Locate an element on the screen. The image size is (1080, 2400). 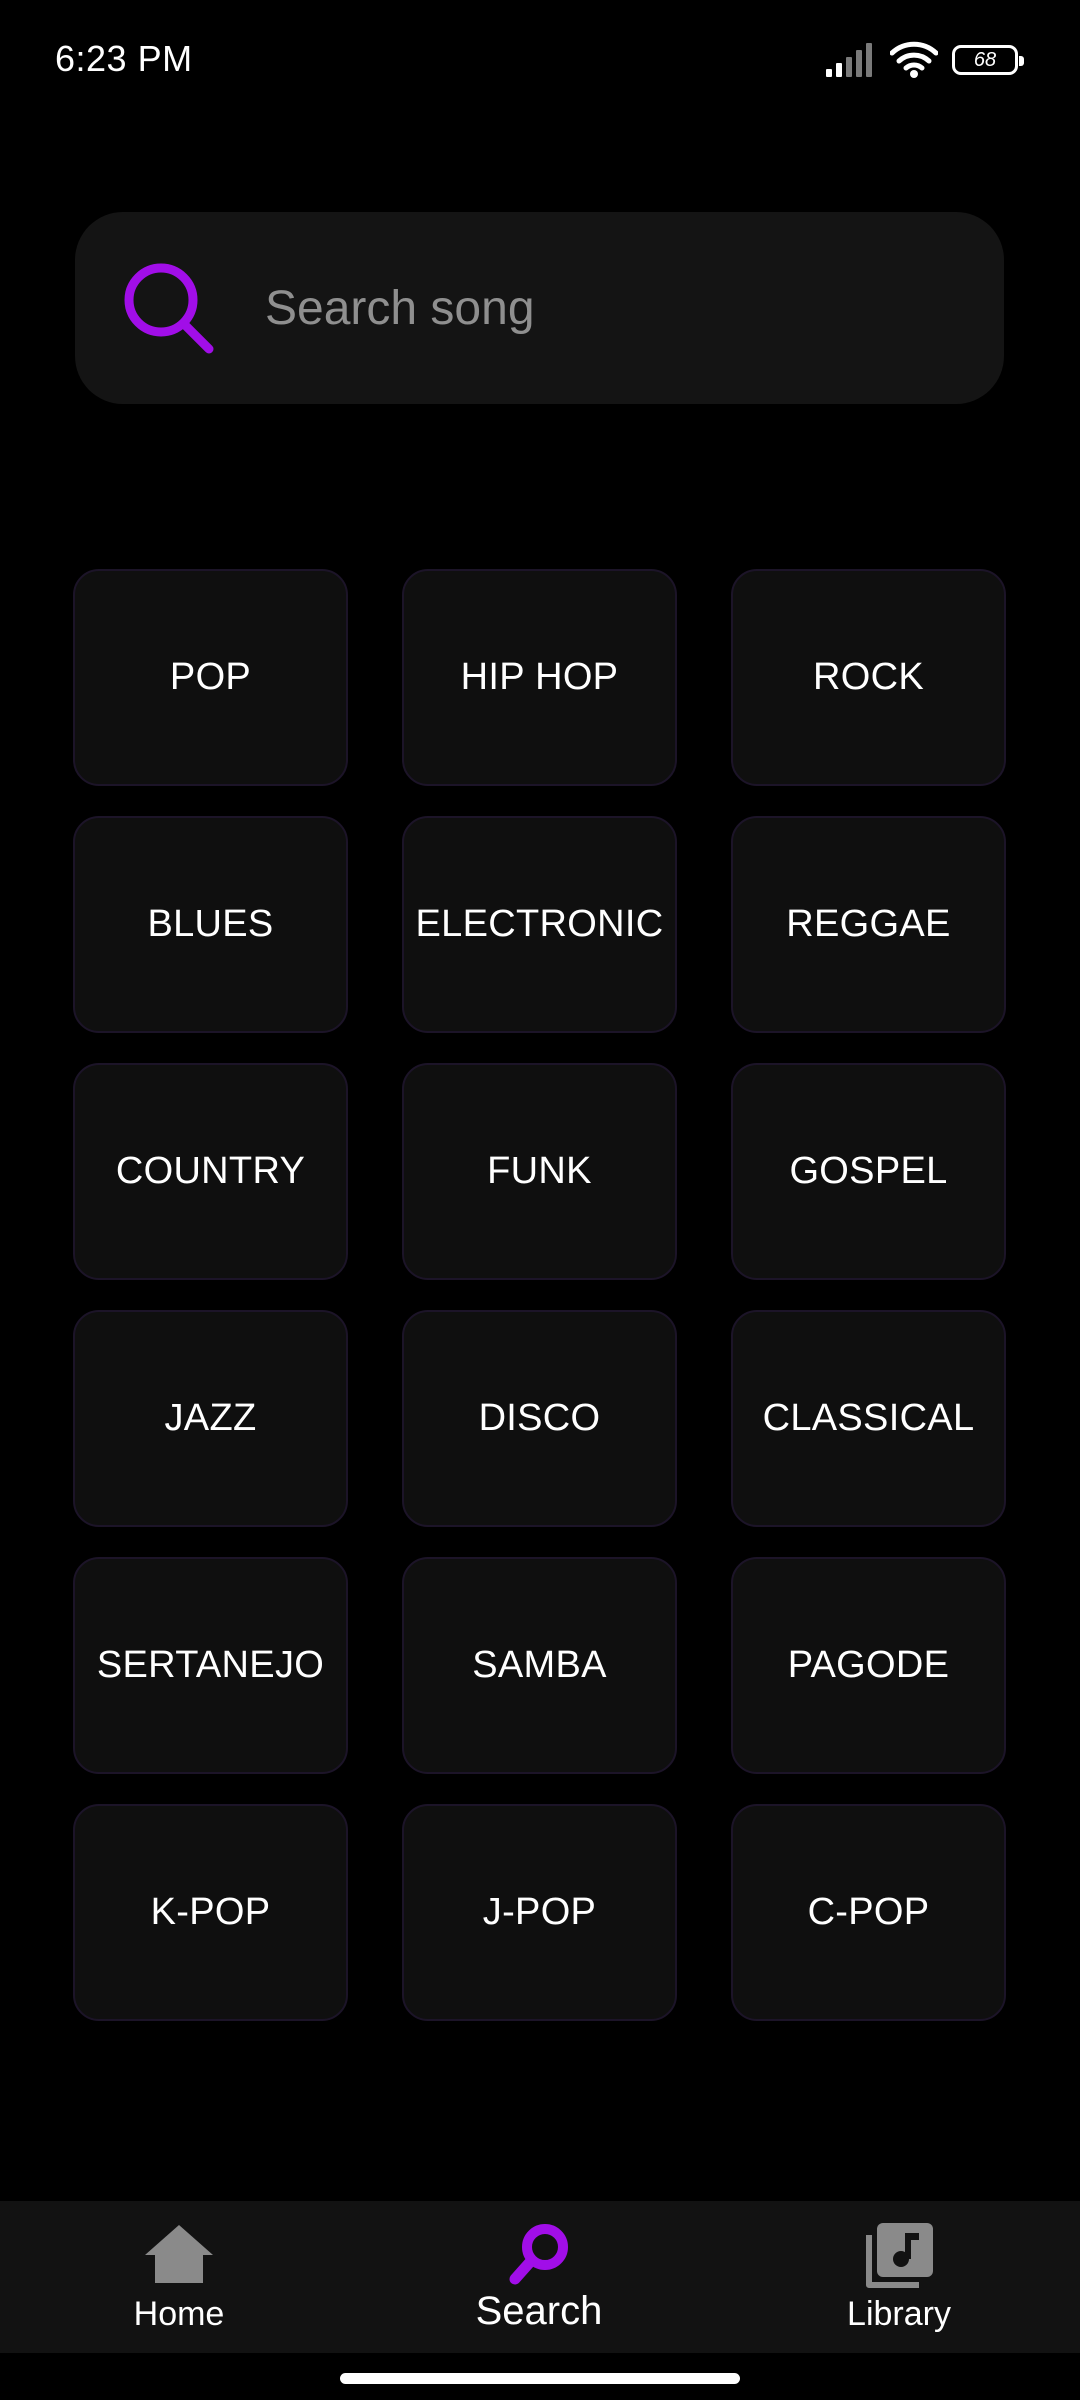
nav-item-search: Search is located at coordinates (539, 2277).